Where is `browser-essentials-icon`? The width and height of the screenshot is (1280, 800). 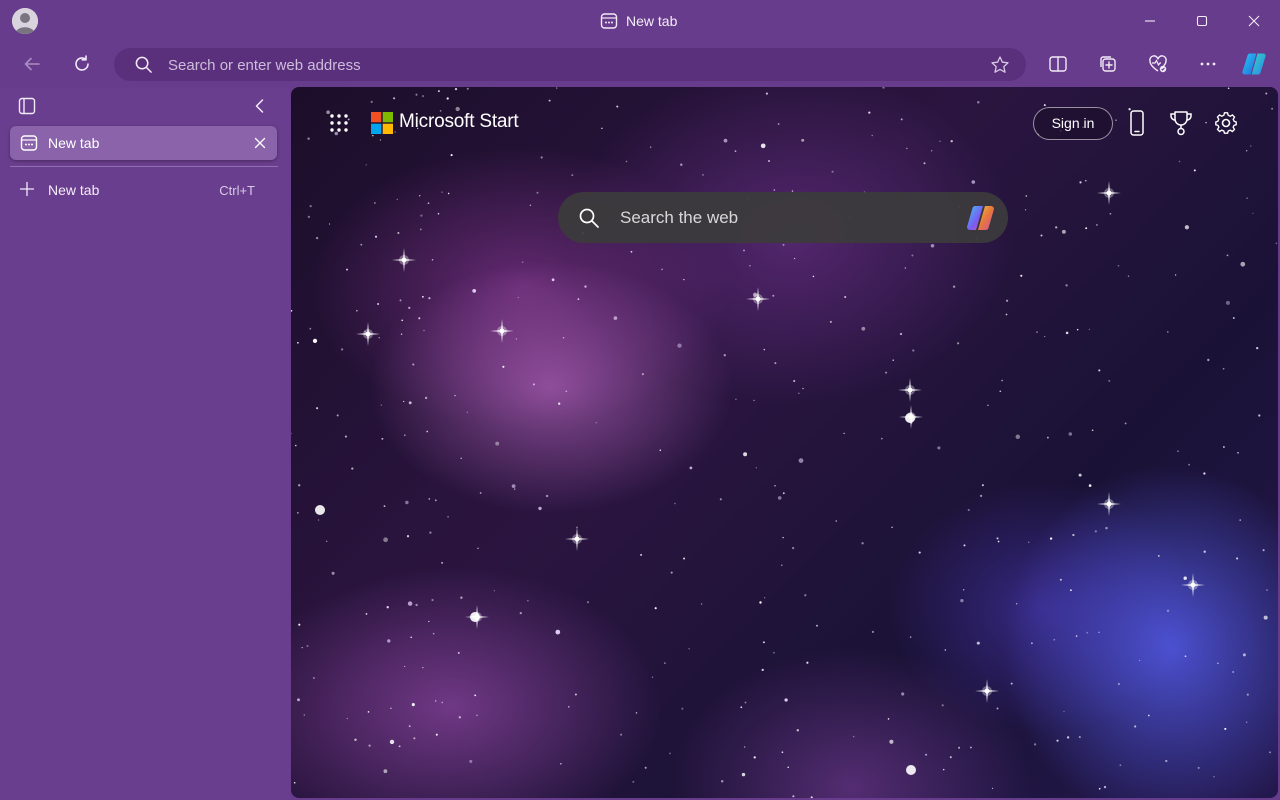 browser-essentials-icon is located at coordinates (1158, 64).